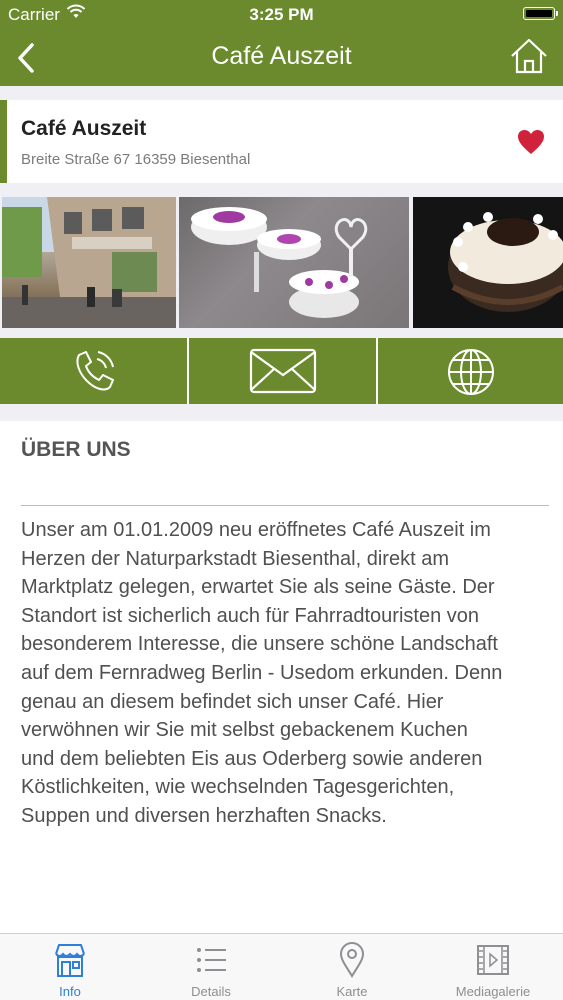 The width and height of the screenshot is (563, 1000). Describe the element at coordinates (76, 449) in the screenshot. I see `about-heading: ÜBER UNS` at that location.